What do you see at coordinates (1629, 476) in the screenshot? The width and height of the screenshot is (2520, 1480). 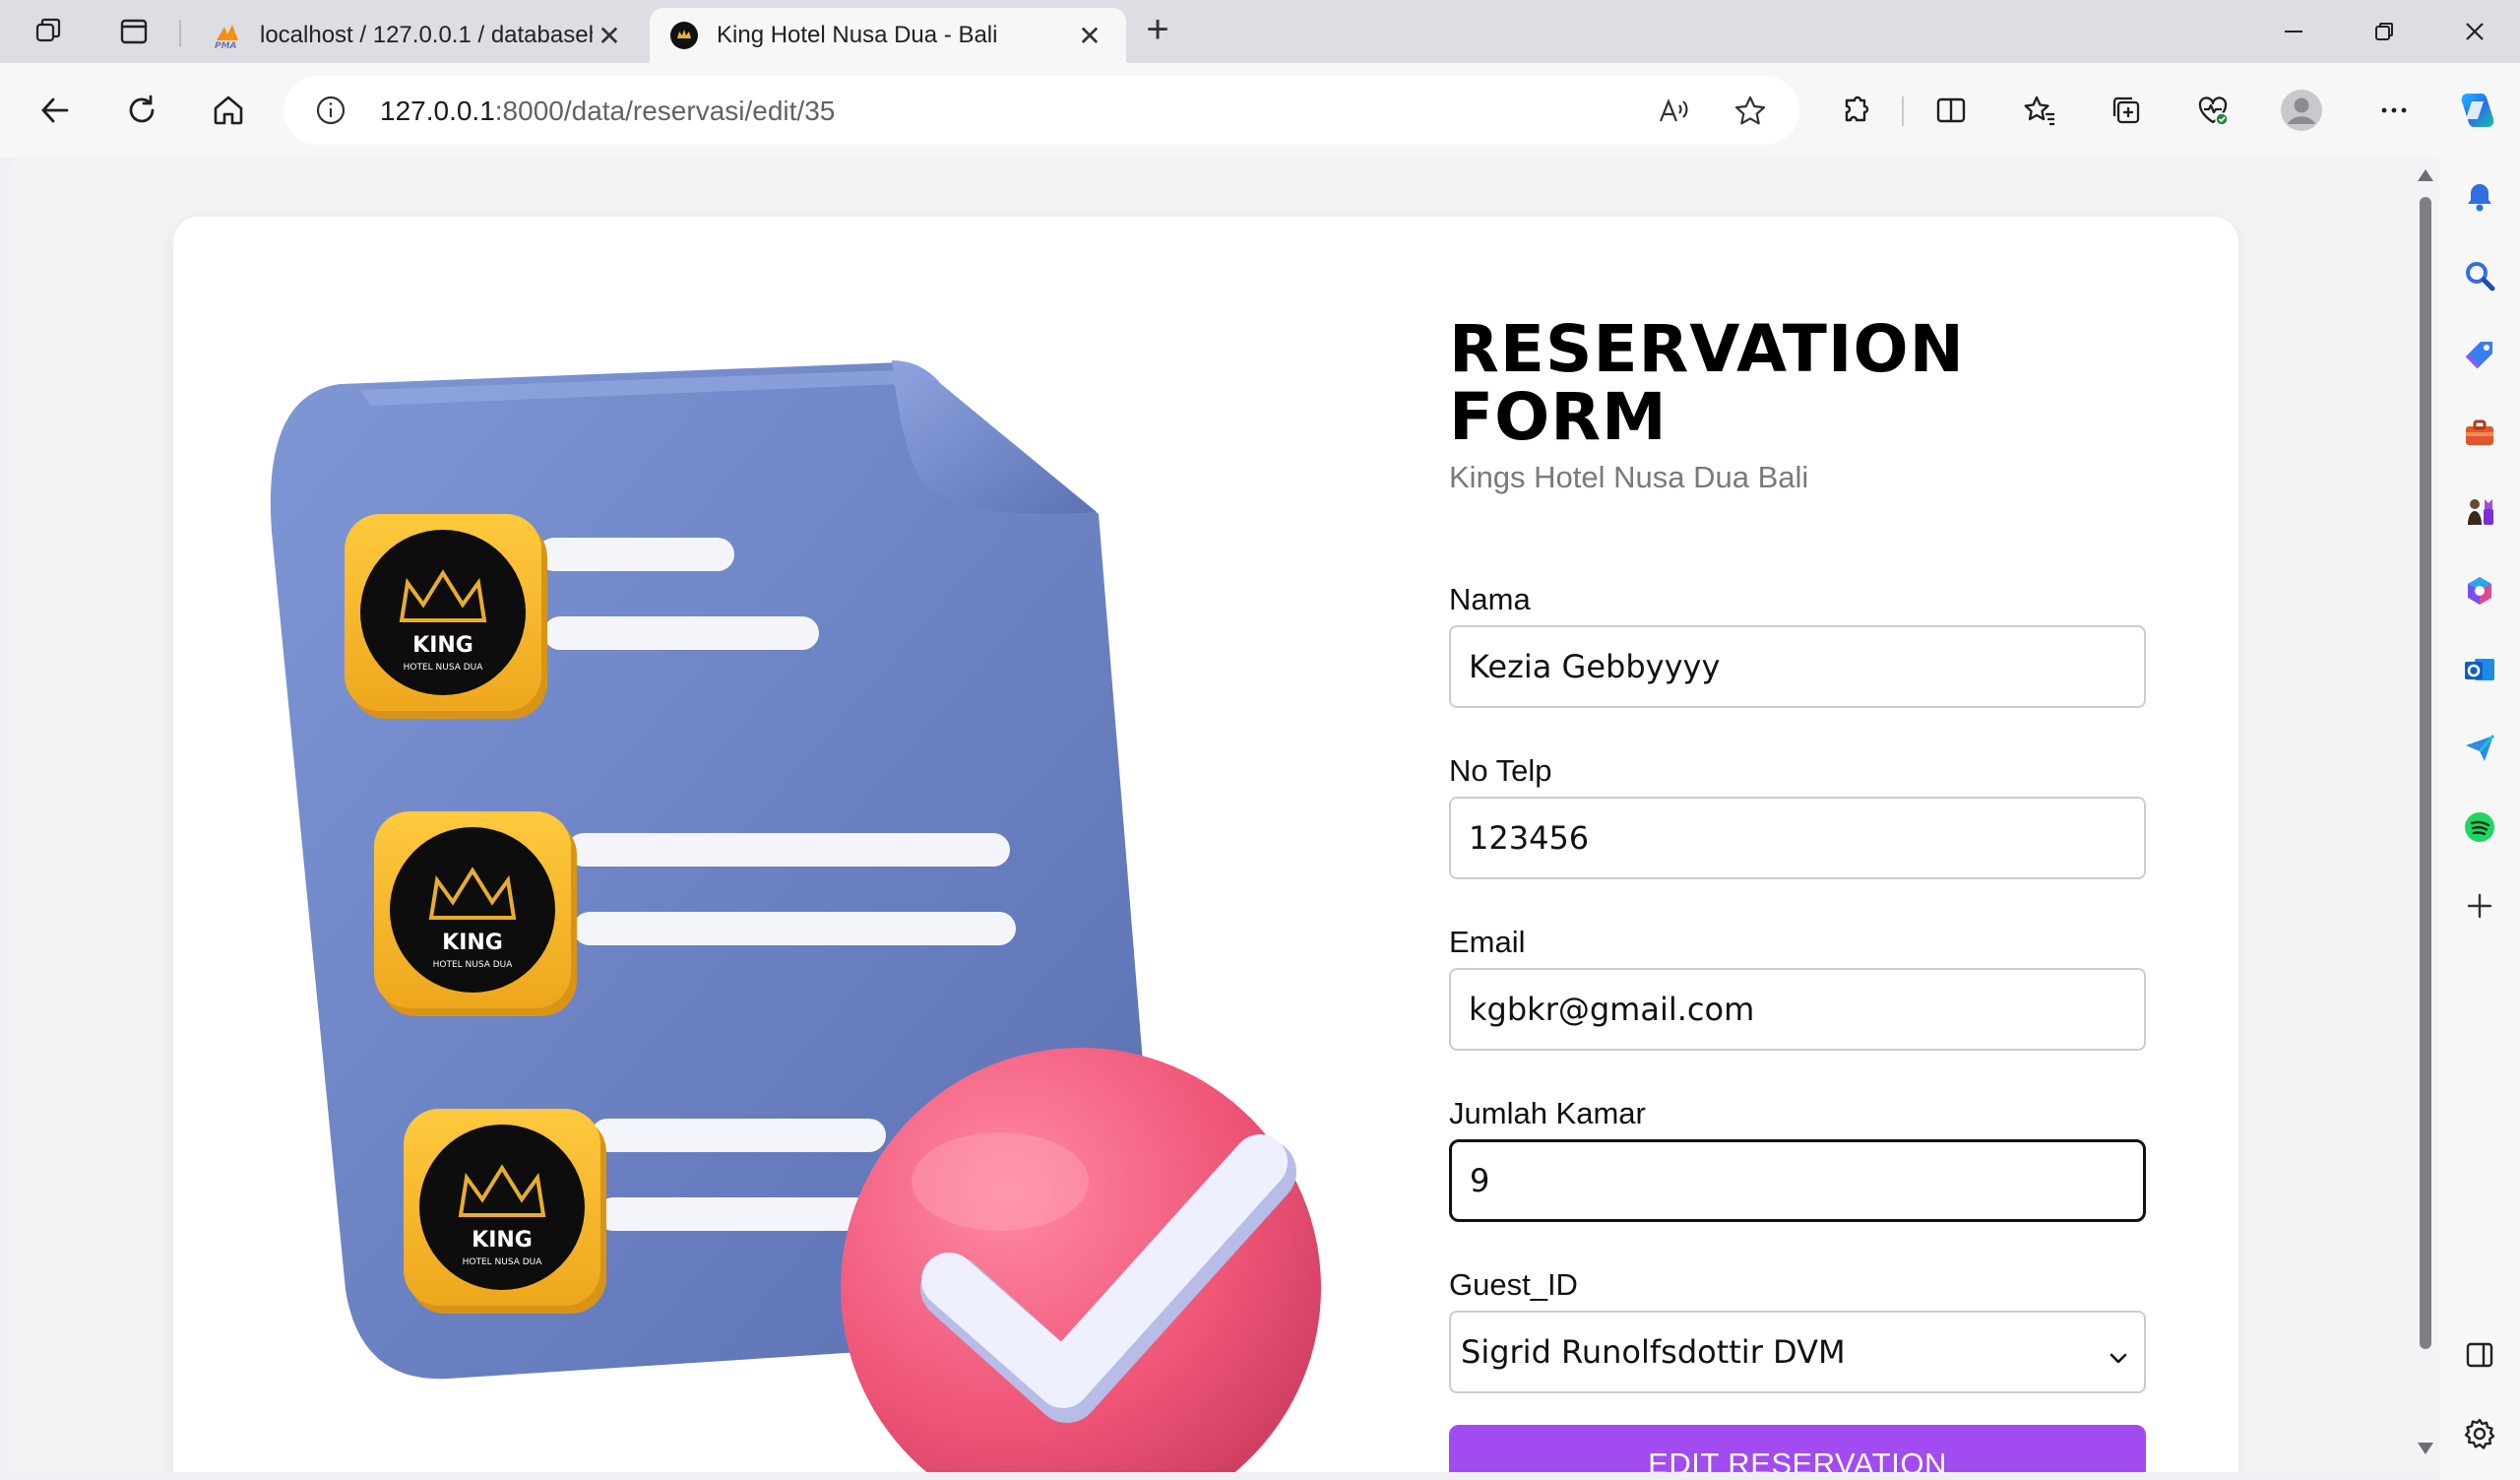 I see `form-subtitle: Kings Hotel Nusa Dua Bali` at bounding box center [1629, 476].